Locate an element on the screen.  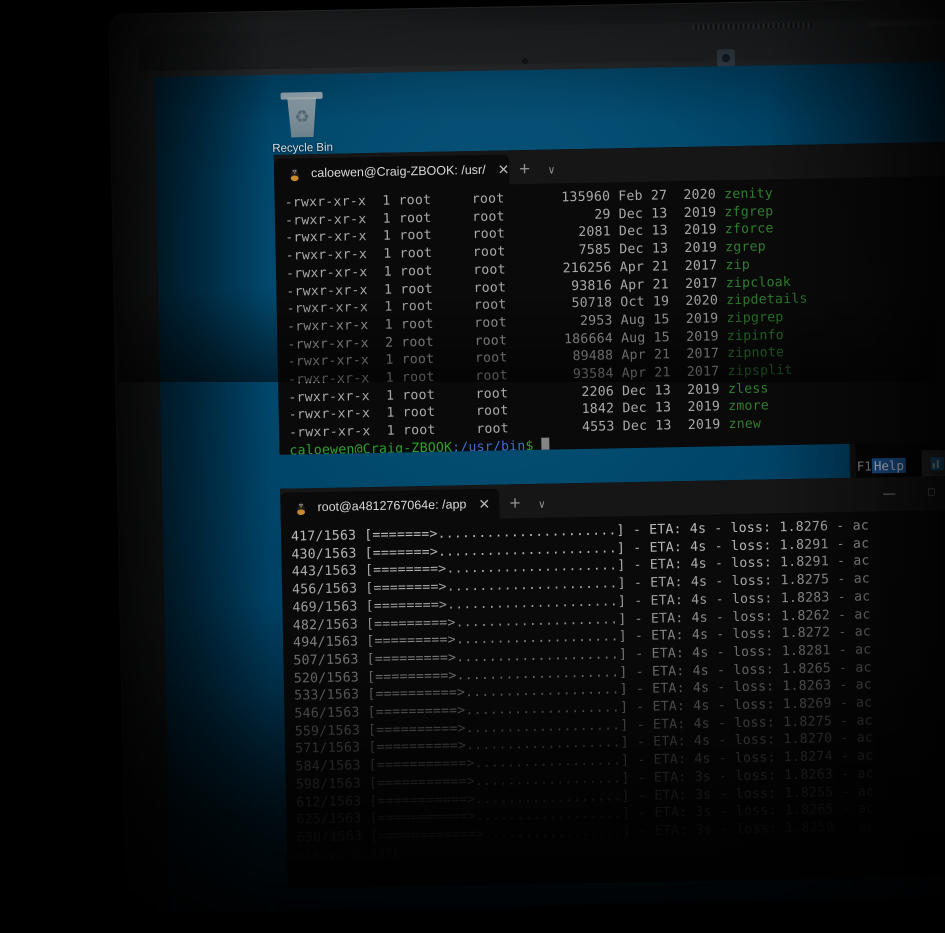
linux-penguin-icon is located at coordinates (294, 173).